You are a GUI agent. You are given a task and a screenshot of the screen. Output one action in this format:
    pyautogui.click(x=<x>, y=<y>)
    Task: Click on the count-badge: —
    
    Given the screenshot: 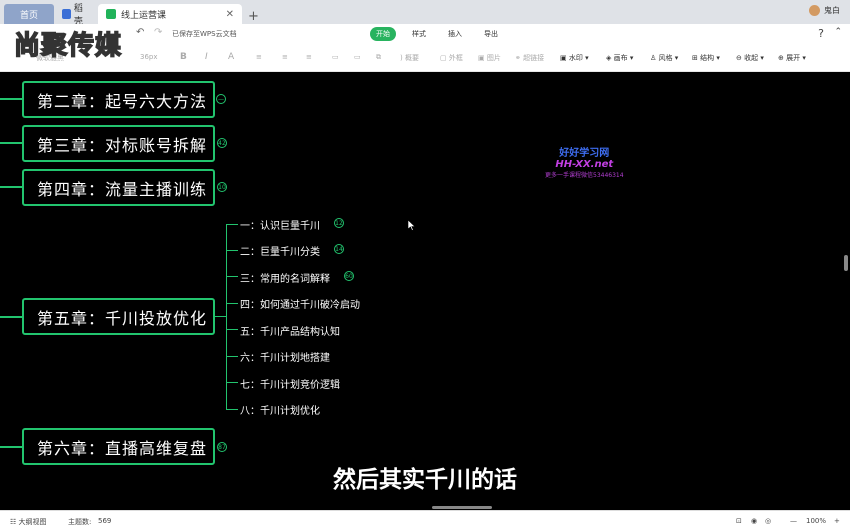 What is the action you would take?
    pyautogui.click(x=221, y=99)
    